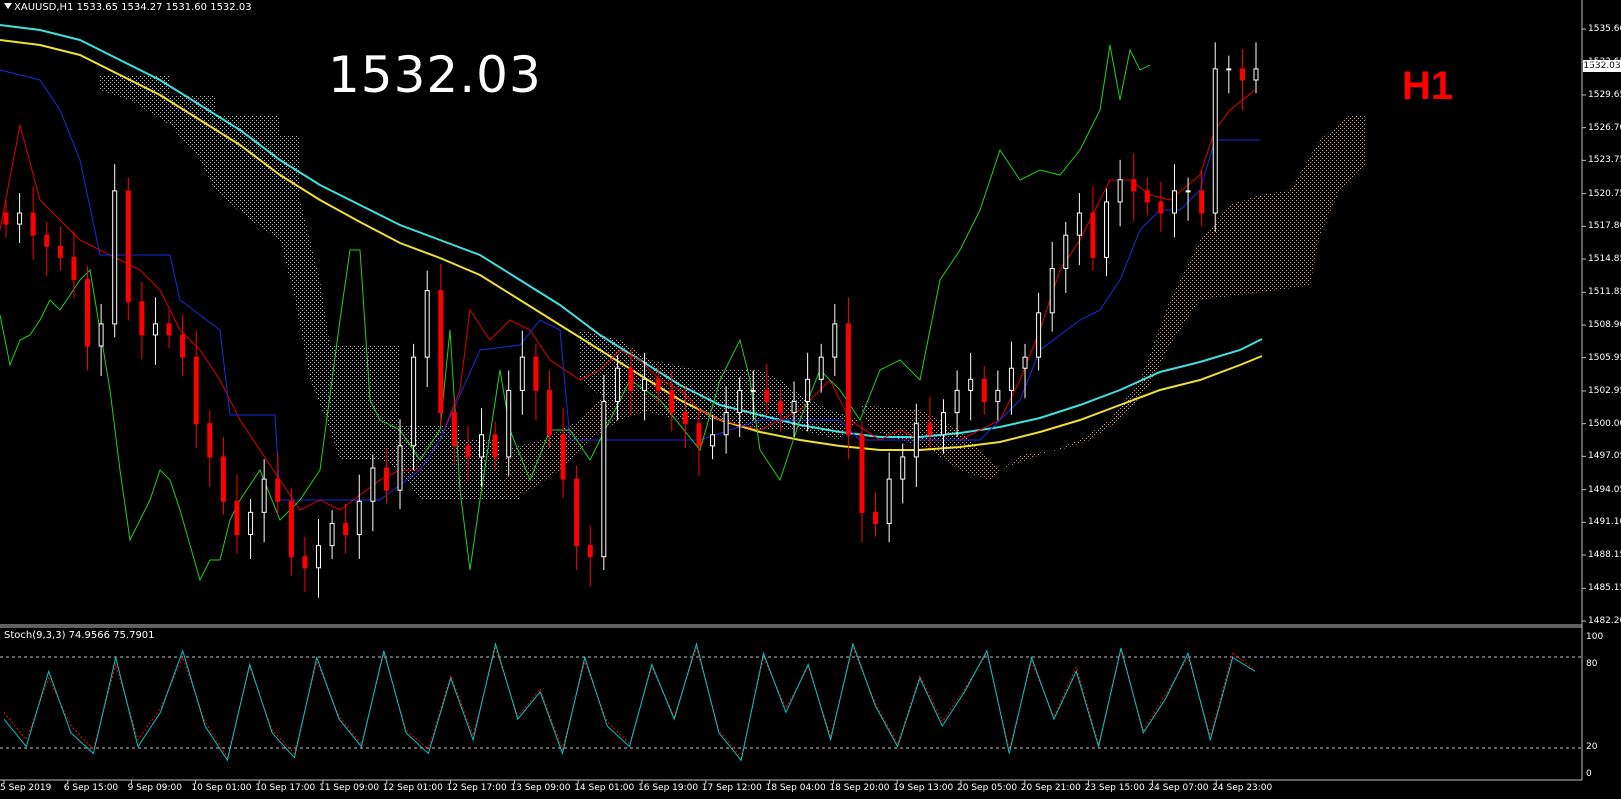  Describe the element at coordinates (476, 788) in the screenshot. I see `time-axis-label: 12 Sep 17:00` at that location.